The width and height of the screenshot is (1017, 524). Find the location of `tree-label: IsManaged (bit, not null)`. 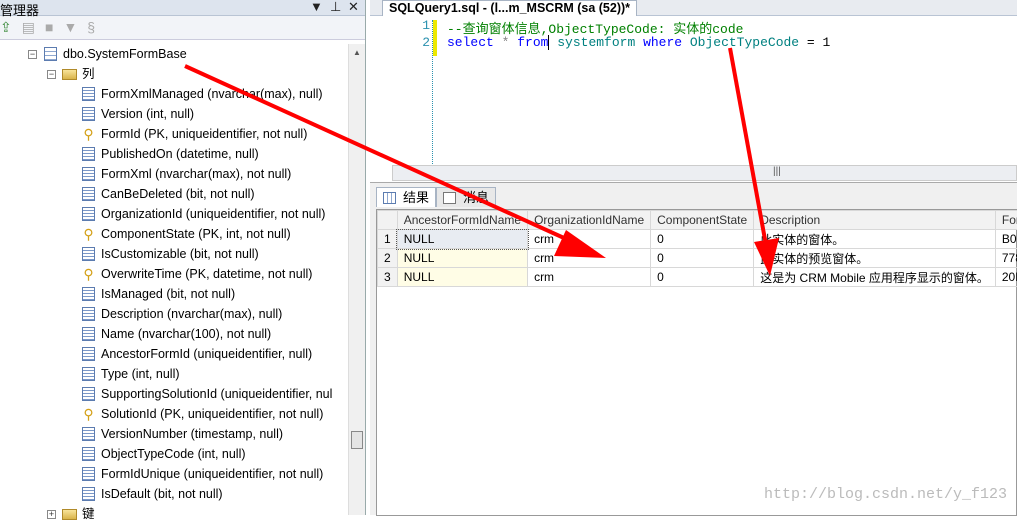

tree-label: IsManaged (bit, not null) is located at coordinates (168, 294).